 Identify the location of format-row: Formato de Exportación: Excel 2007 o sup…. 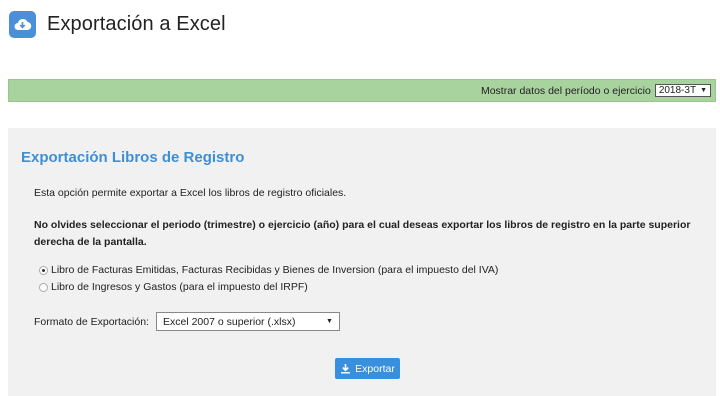
(187, 321).